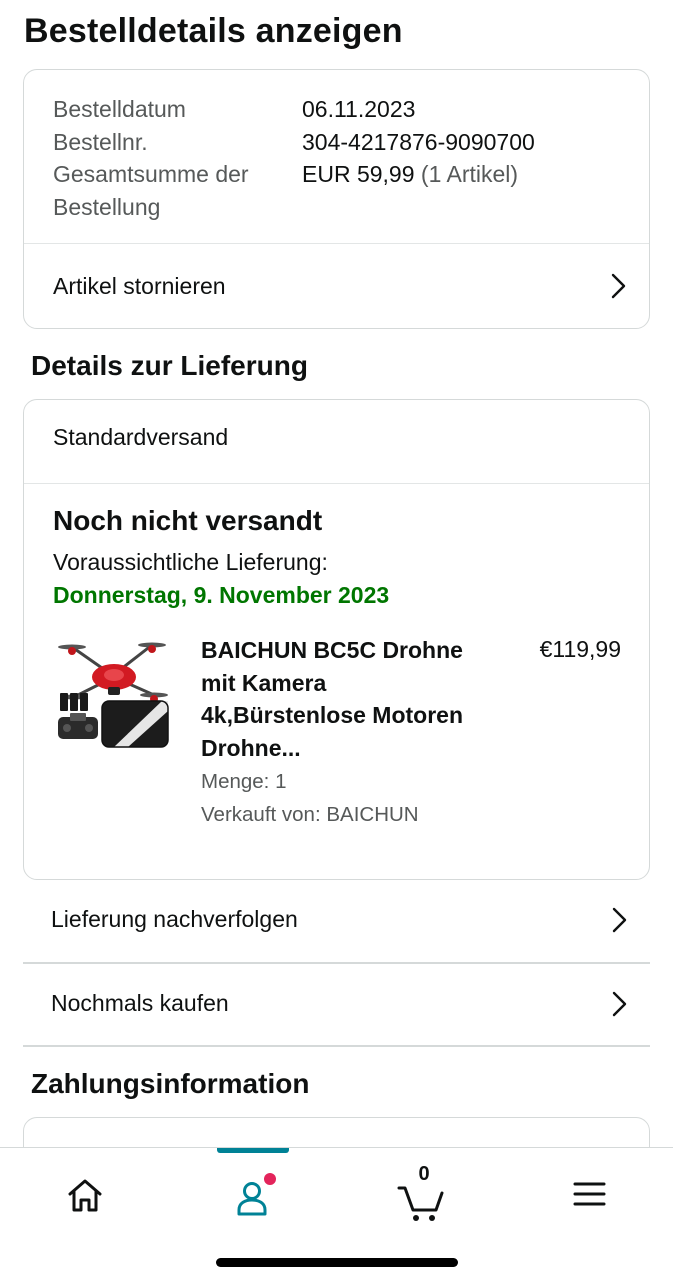  I want to click on track-delivery-label: Lieferung nachverfolgen, so click(174, 919).